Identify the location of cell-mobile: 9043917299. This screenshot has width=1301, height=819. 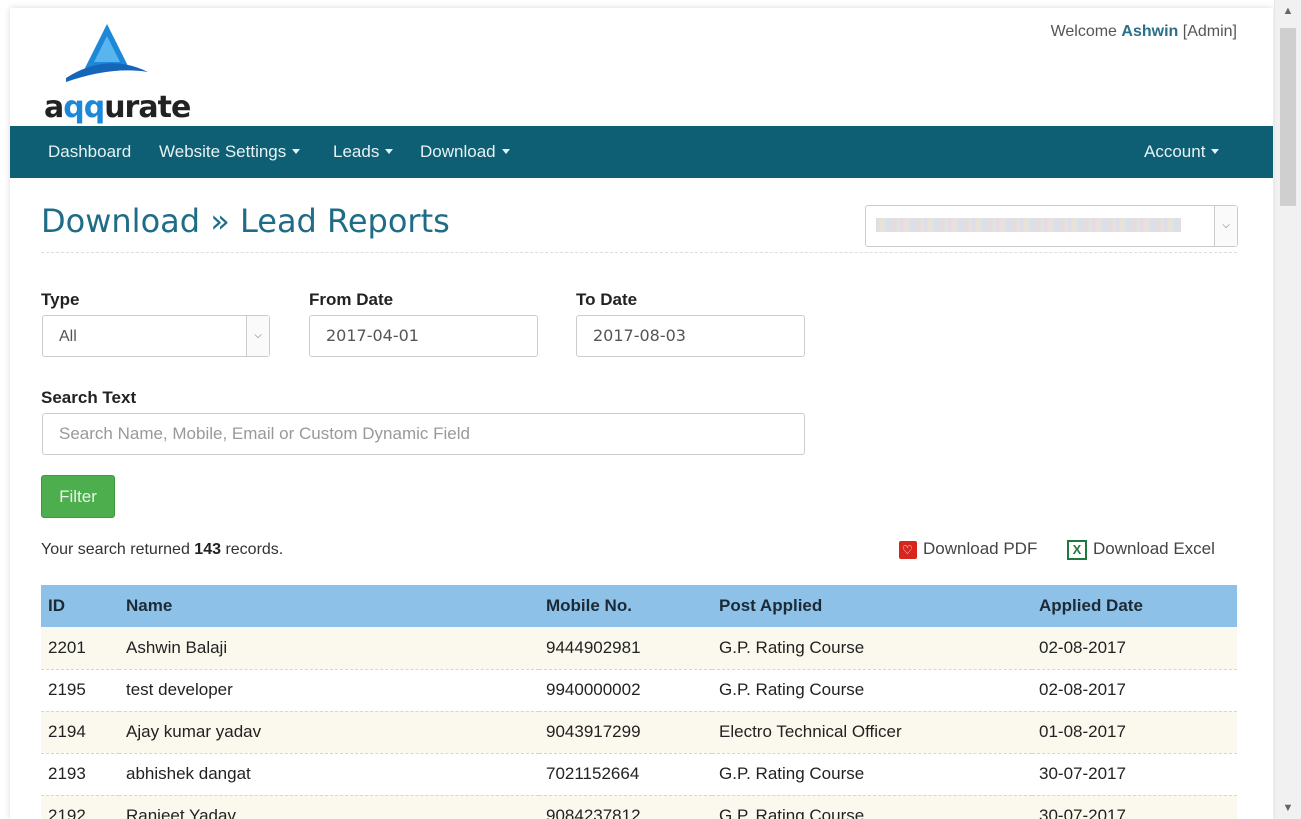
(593, 731).